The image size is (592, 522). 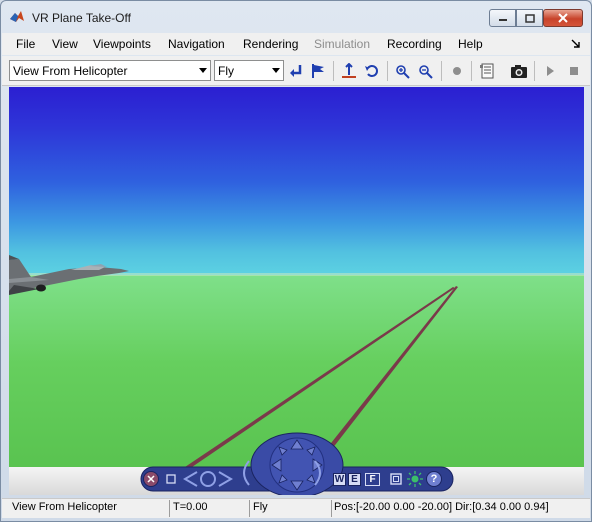 I want to click on arrow-left-icon, so click(x=190, y=479).